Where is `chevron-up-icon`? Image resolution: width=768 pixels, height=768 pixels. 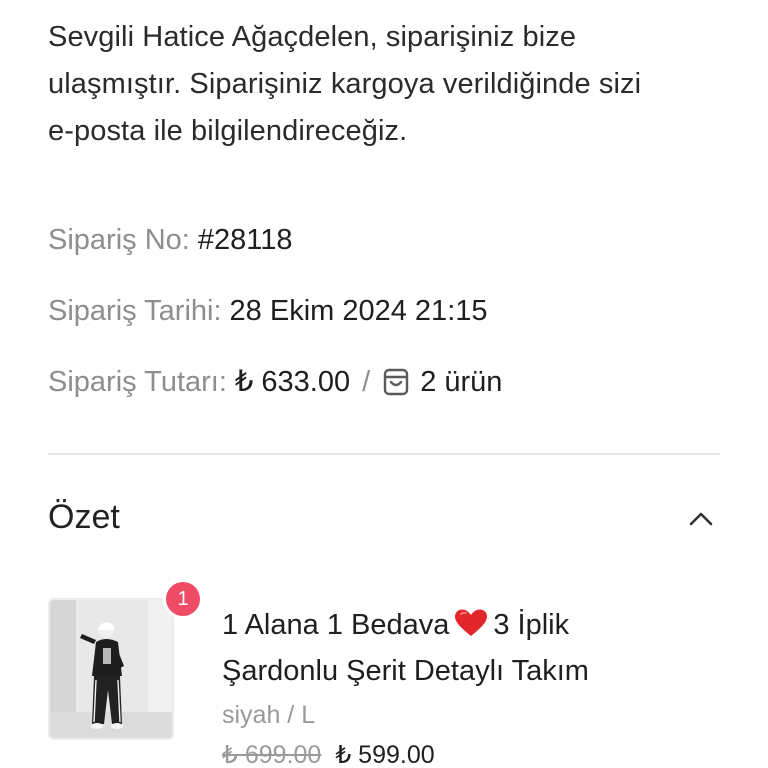
chevron-up-icon is located at coordinates (701, 519).